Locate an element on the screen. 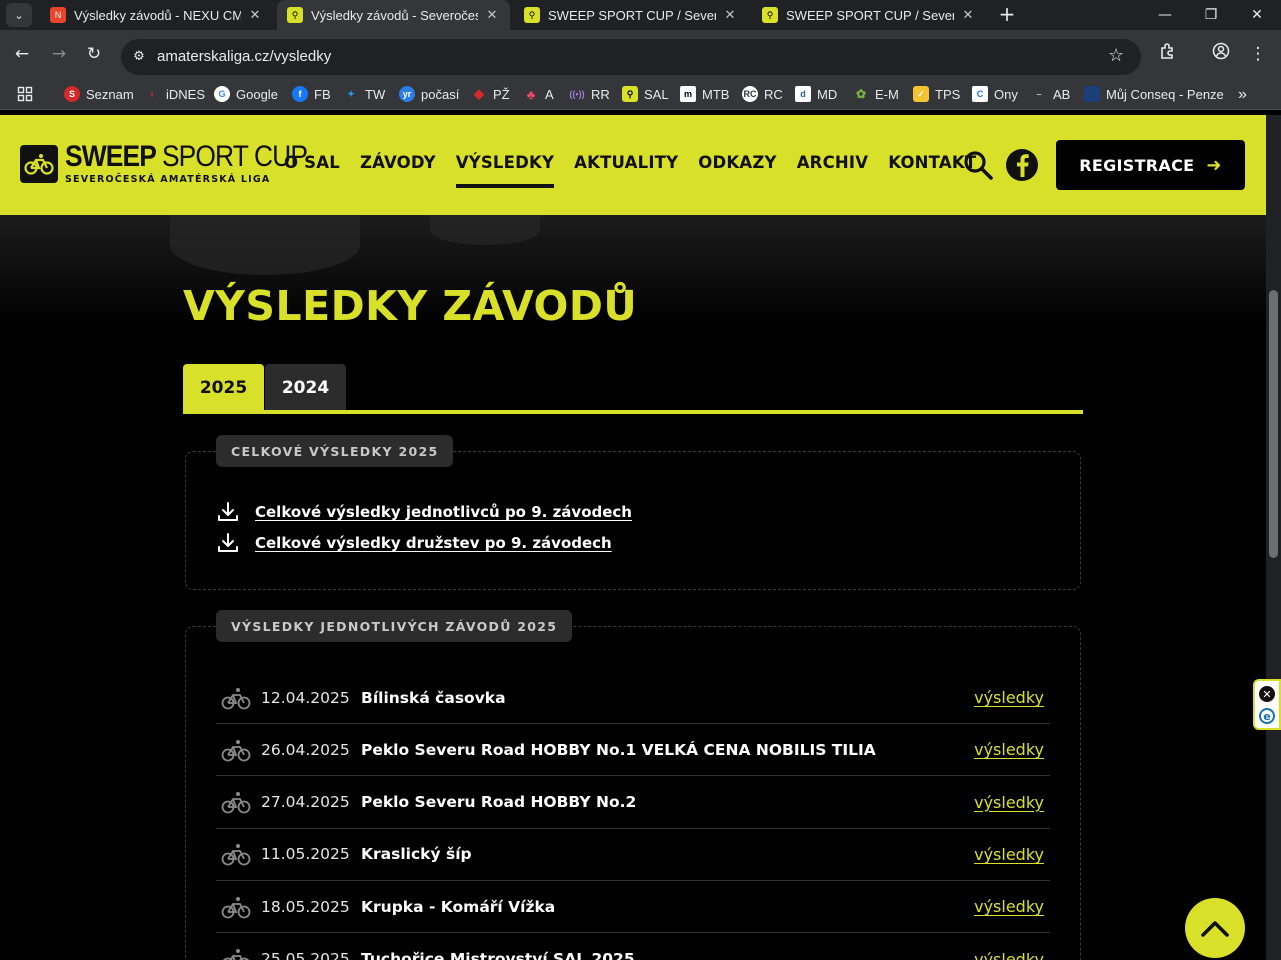 The width and height of the screenshot is (1281, 960). site-info-icon: ⚙ is located at coordinates (139, 57).